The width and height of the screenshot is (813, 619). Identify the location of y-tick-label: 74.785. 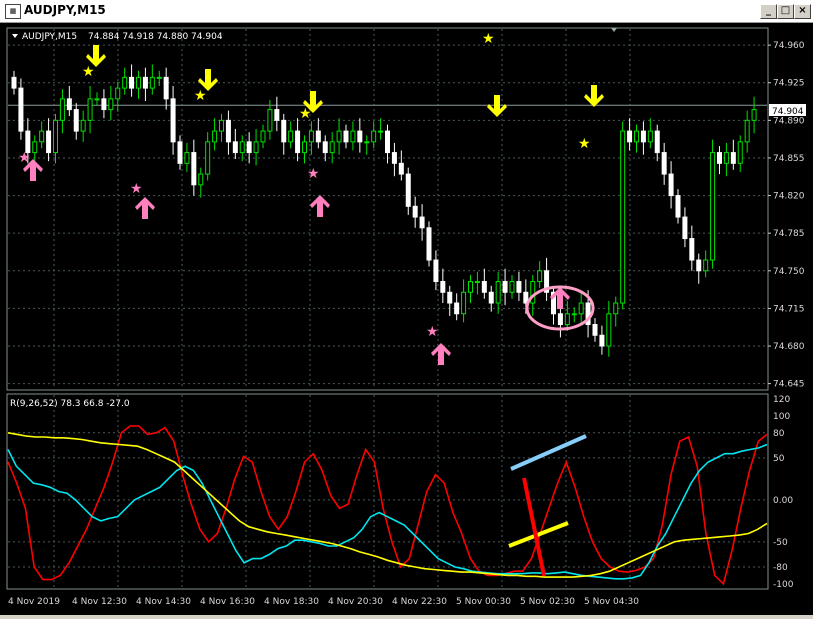
(789, 234).